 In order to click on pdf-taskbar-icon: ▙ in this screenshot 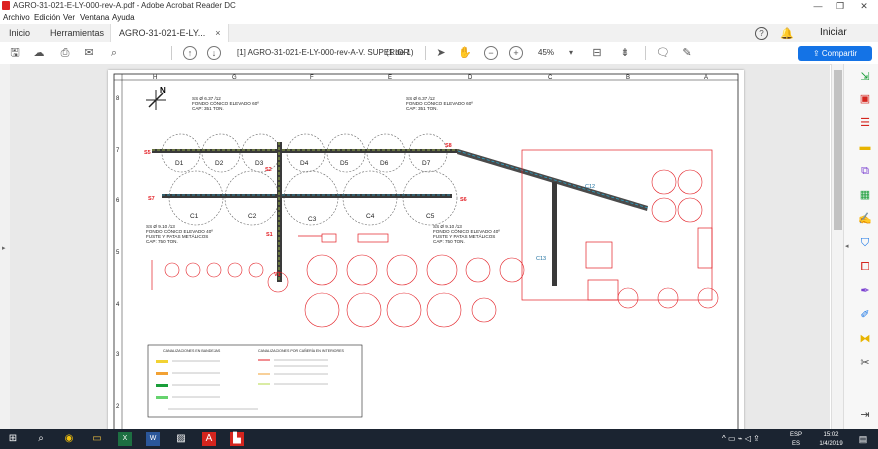, I will do `click(237, 439)`.